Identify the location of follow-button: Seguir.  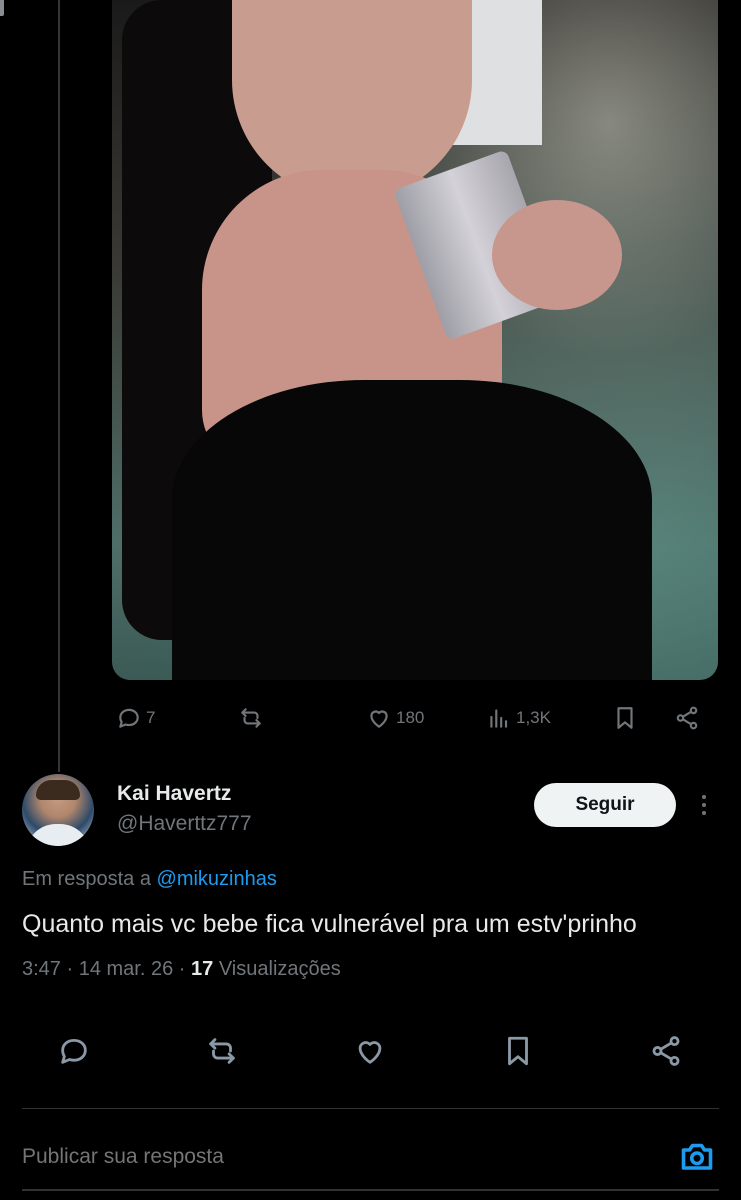
(605, 805).